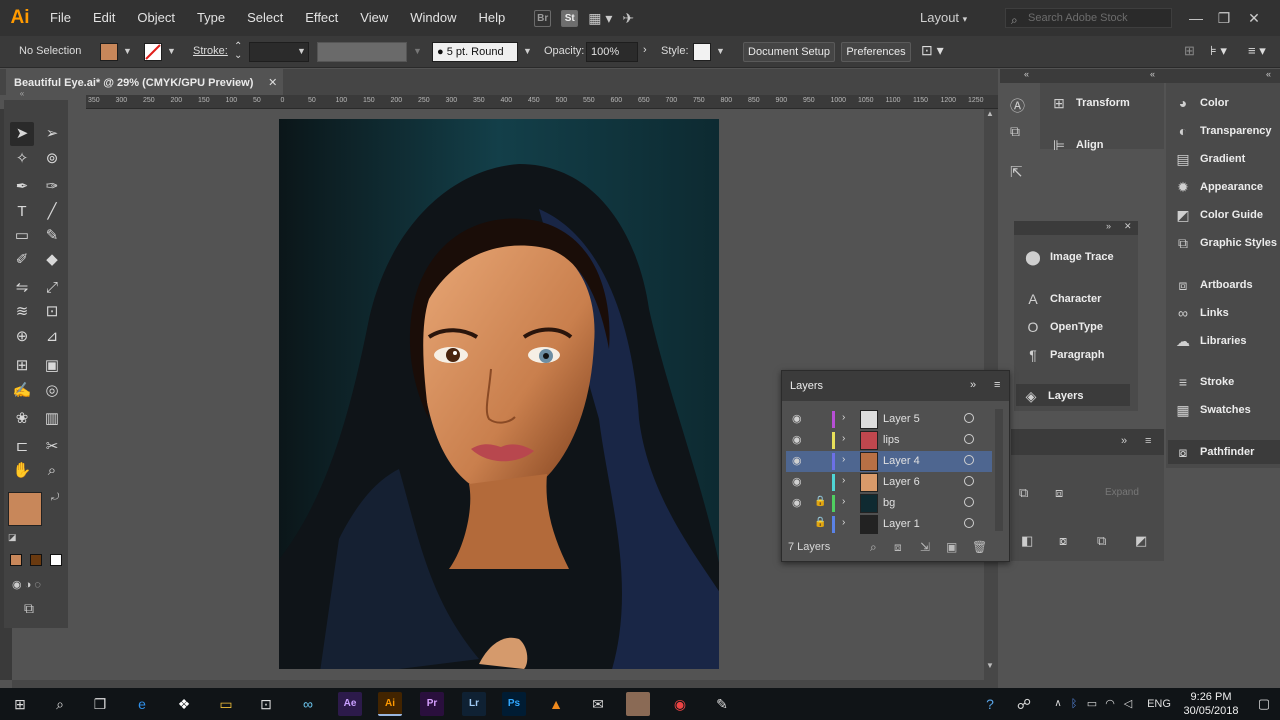 This screenshot has width=1280, height=720. Describe the element at coordinates (22, 419) in the screenshot. I see `symbol-sprayer-icon: ❀` at that location.